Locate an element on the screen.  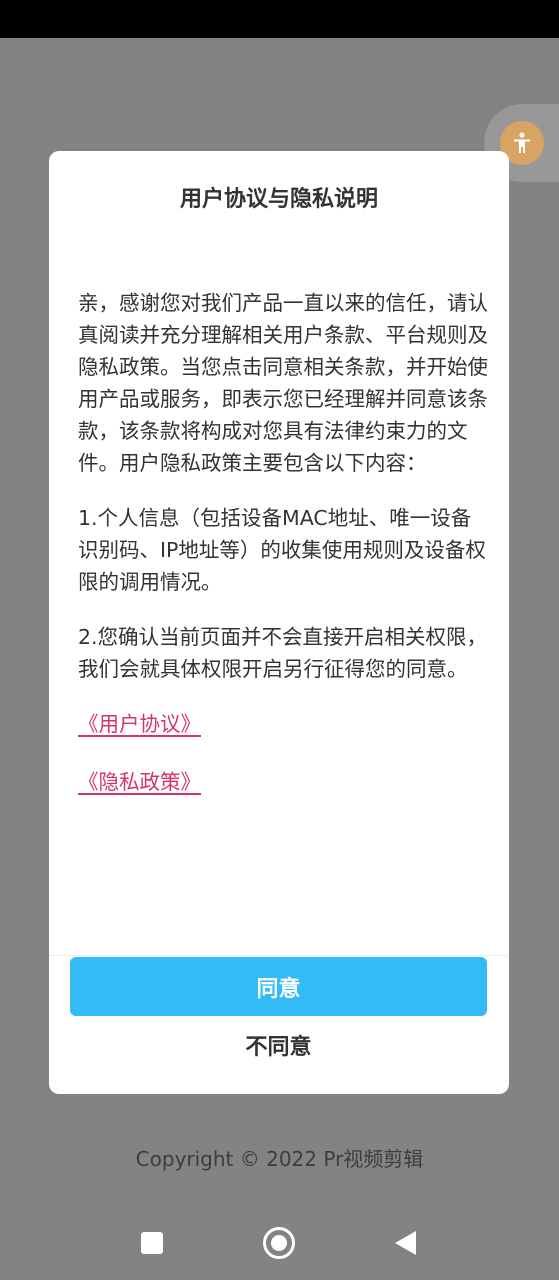
disagree-button: 不同意 is located at coordinates (278, 1045).